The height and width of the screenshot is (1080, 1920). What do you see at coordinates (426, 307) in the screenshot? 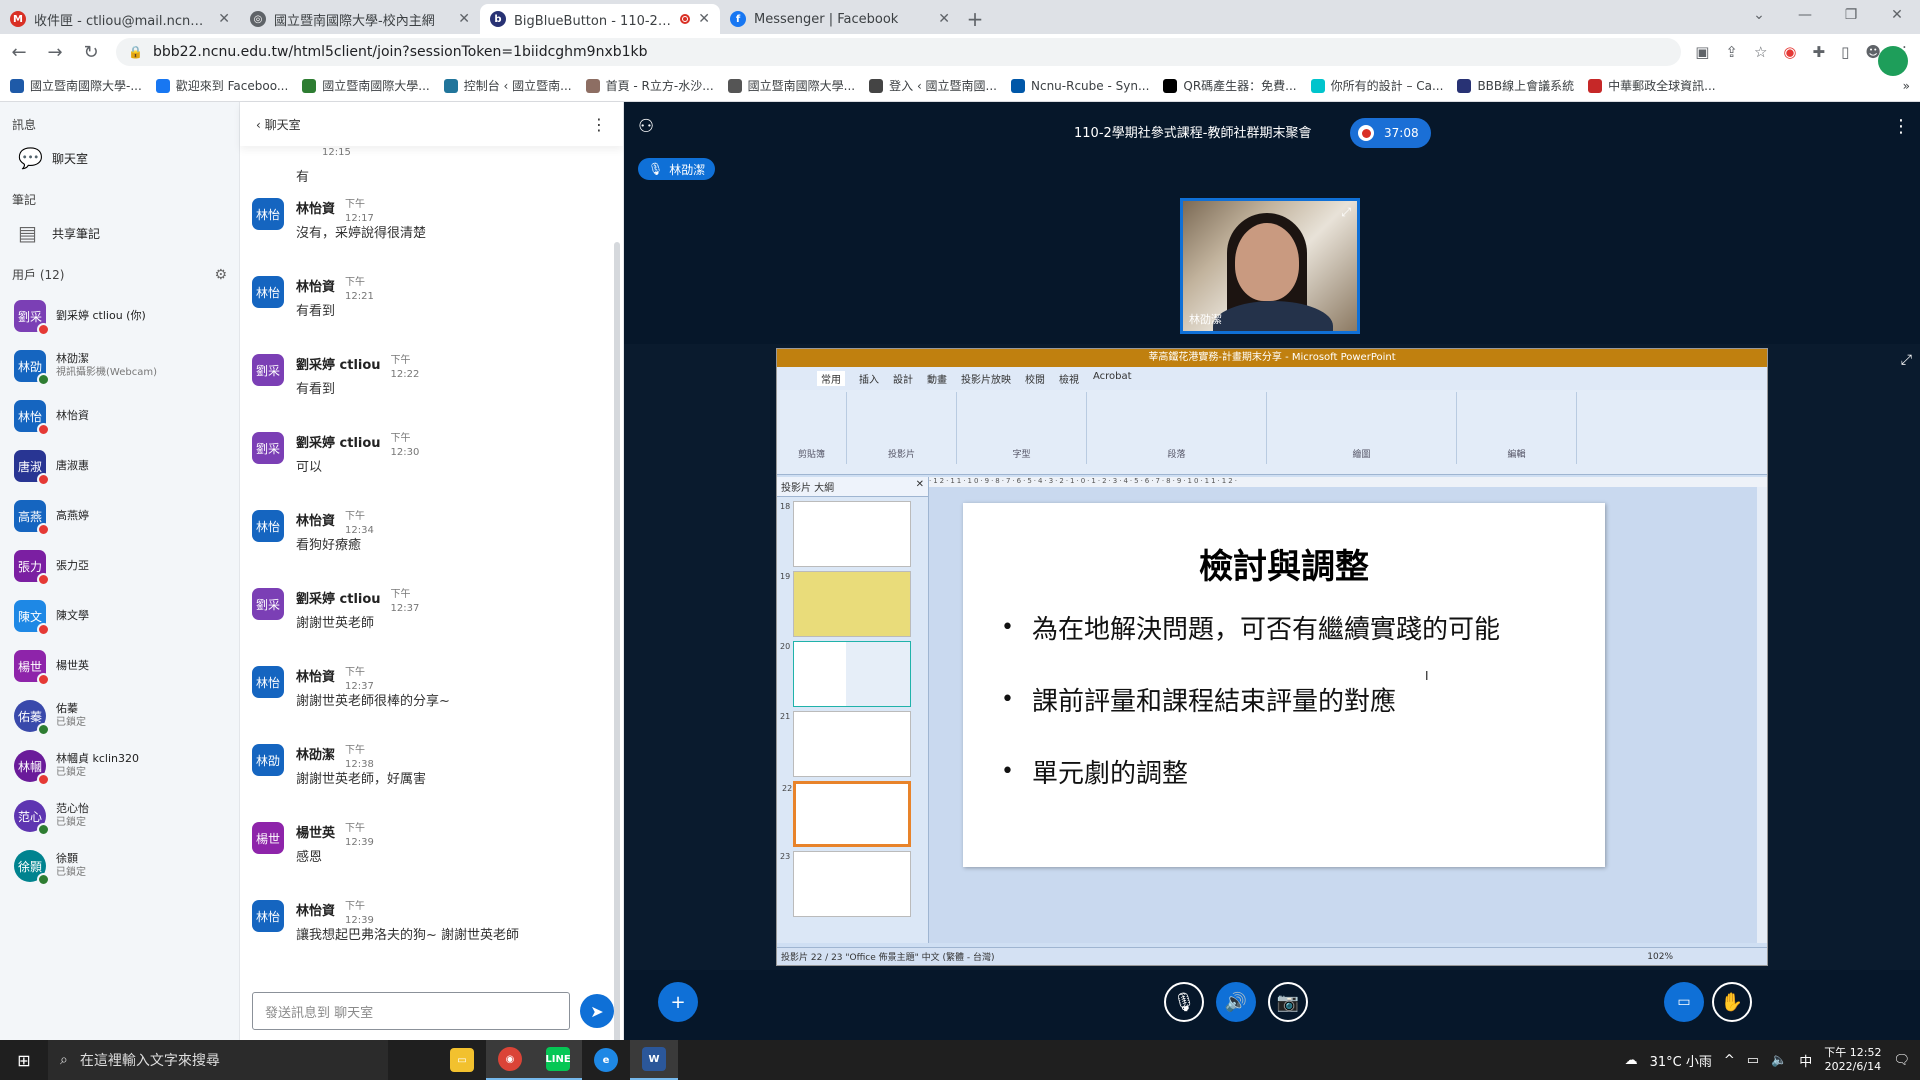
I see `chat-message: 林怡 林怡資 下午 12:21 有看到` at bounding box center [426, 307].